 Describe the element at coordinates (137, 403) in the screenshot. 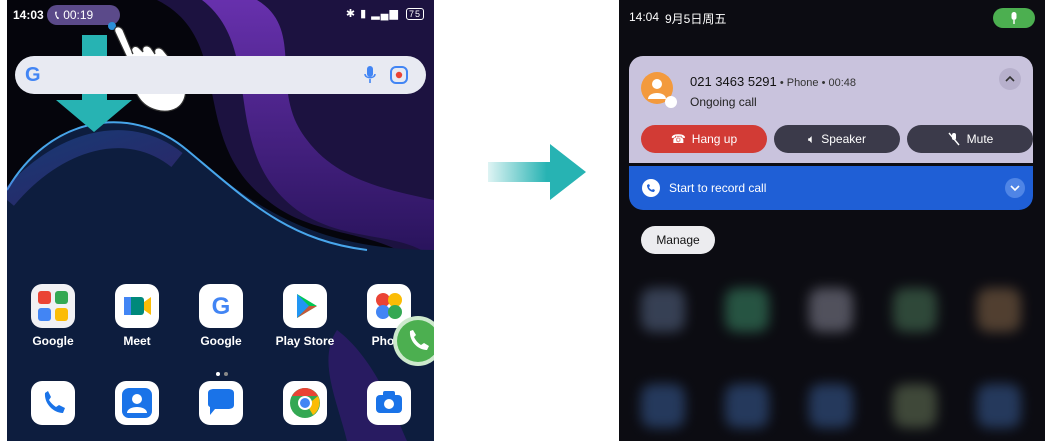

I see `contacts-icon` at that location.